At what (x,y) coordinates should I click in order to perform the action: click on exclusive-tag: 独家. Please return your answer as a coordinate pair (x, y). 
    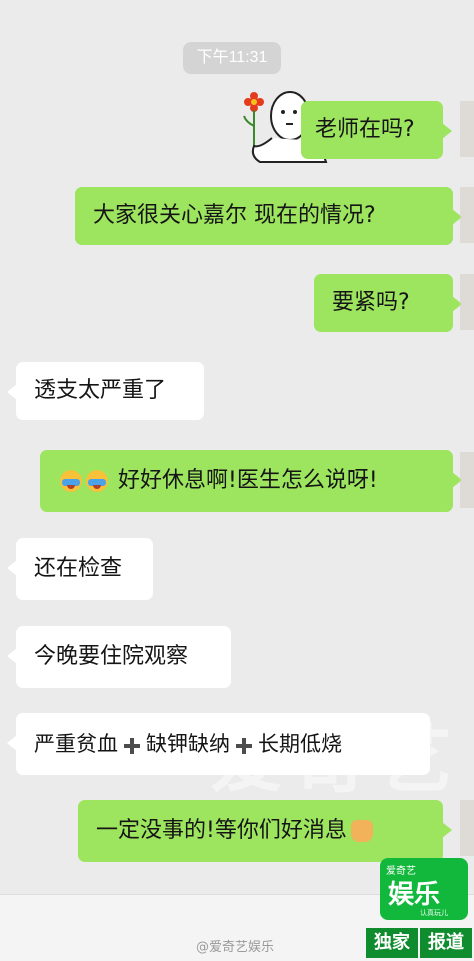
    Looking at the image, I should click on (392, 943).